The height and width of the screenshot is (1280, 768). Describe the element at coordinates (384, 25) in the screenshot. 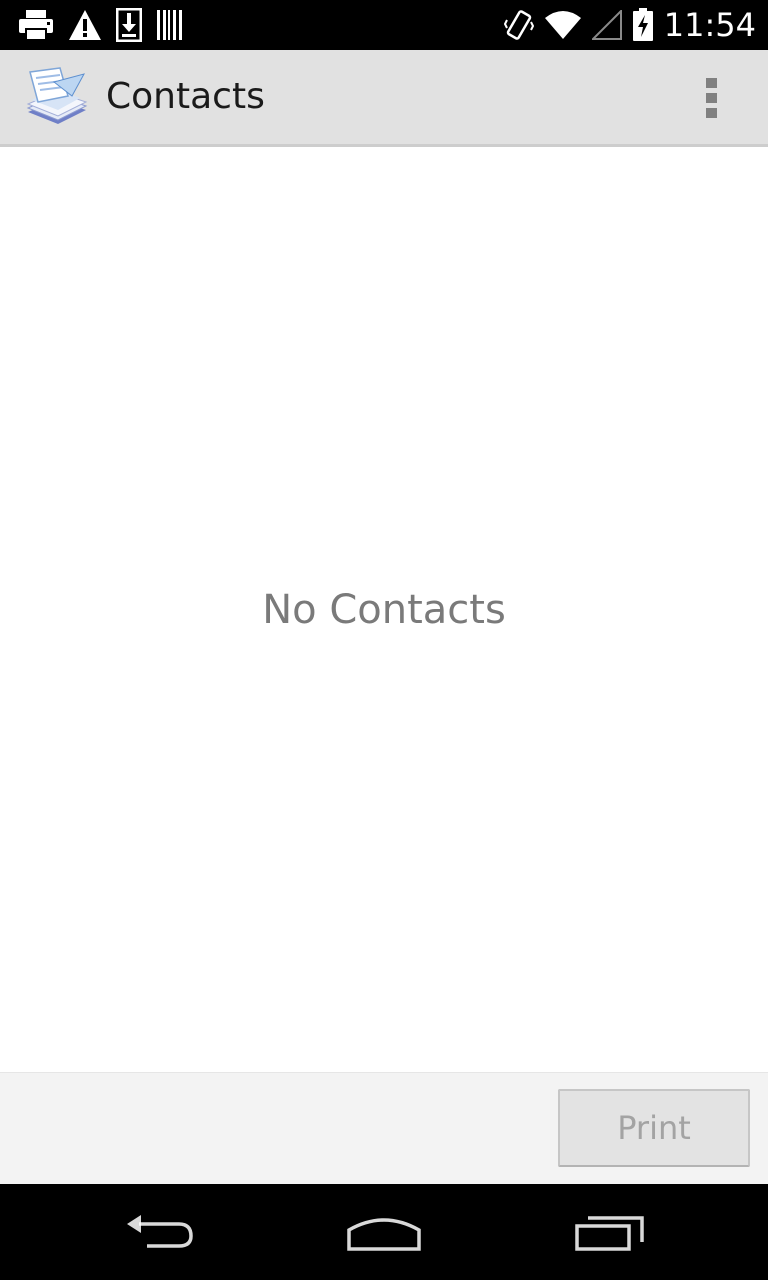

I see `status-bar: 11:54` at that location.